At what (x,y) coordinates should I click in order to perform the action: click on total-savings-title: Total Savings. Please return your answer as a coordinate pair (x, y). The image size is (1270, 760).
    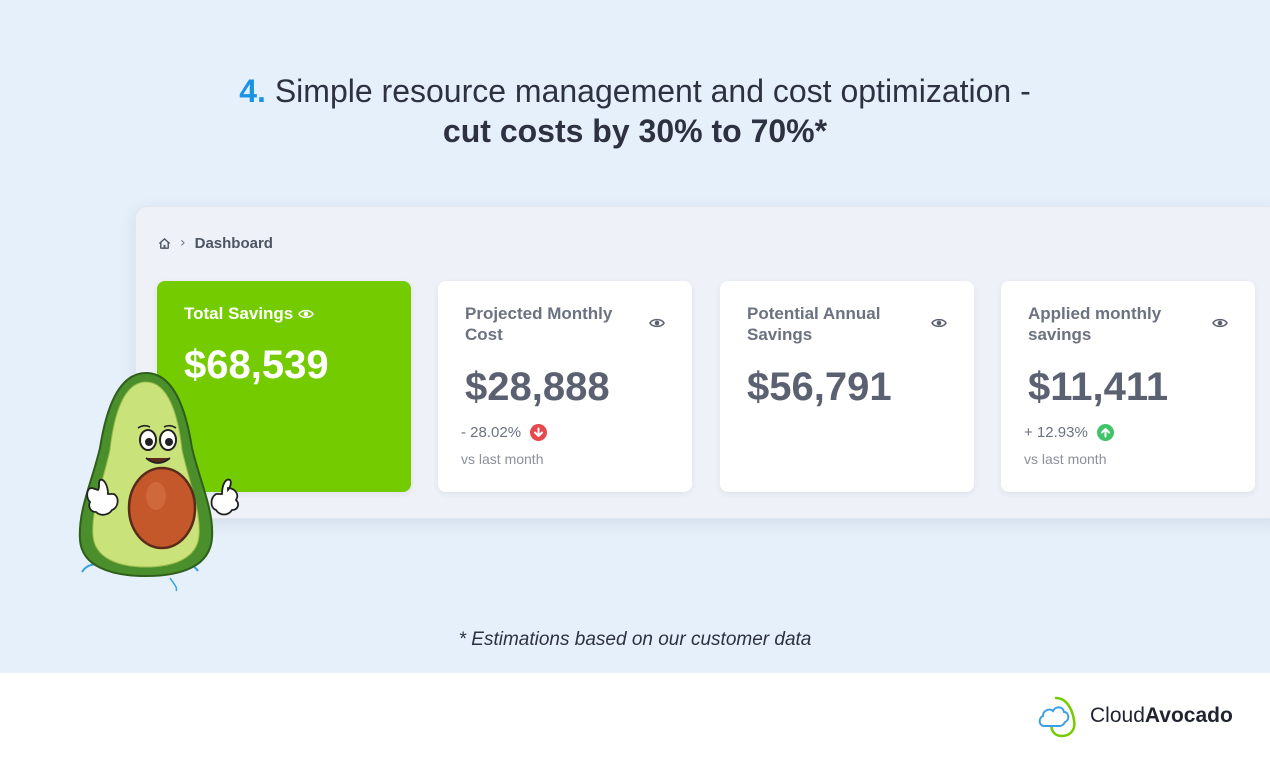
    Looking at the image, I should click on (249, 313).